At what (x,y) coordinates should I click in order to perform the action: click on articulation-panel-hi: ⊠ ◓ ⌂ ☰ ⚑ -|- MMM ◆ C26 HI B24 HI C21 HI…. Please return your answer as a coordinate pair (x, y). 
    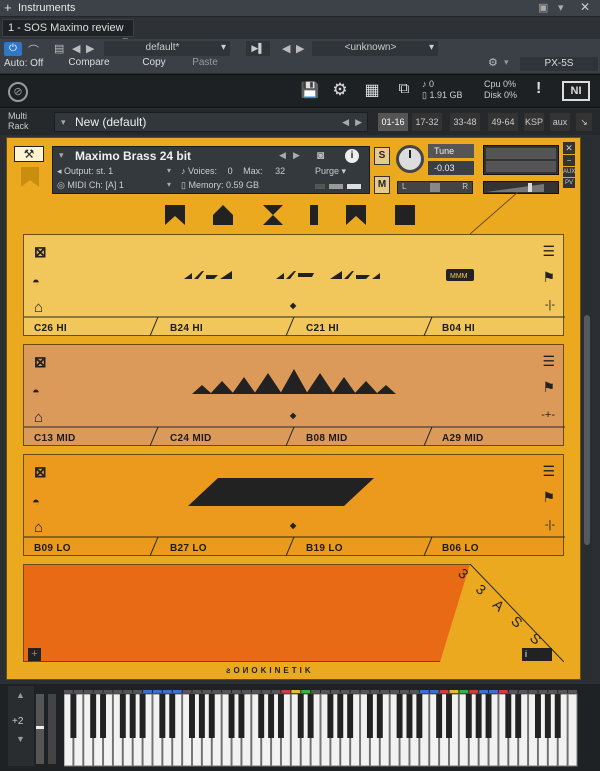
    Looking at the image, I should click on (294, 285).